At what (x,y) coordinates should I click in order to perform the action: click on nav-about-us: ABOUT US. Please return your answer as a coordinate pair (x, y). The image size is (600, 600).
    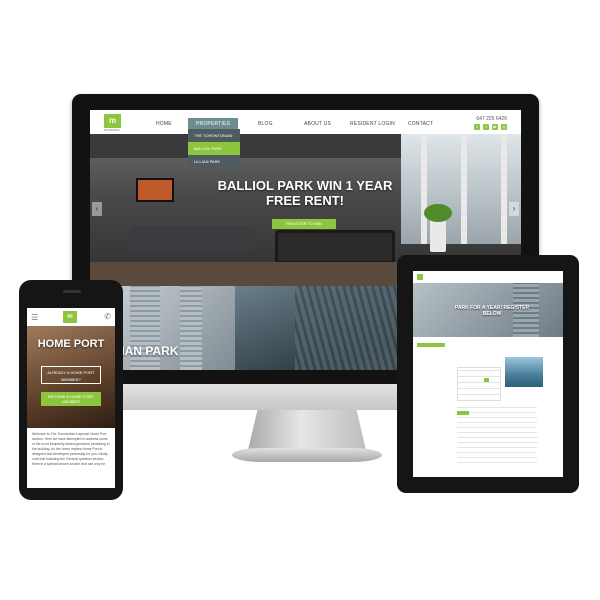
    Looking at the image, I should click on (317, 124).